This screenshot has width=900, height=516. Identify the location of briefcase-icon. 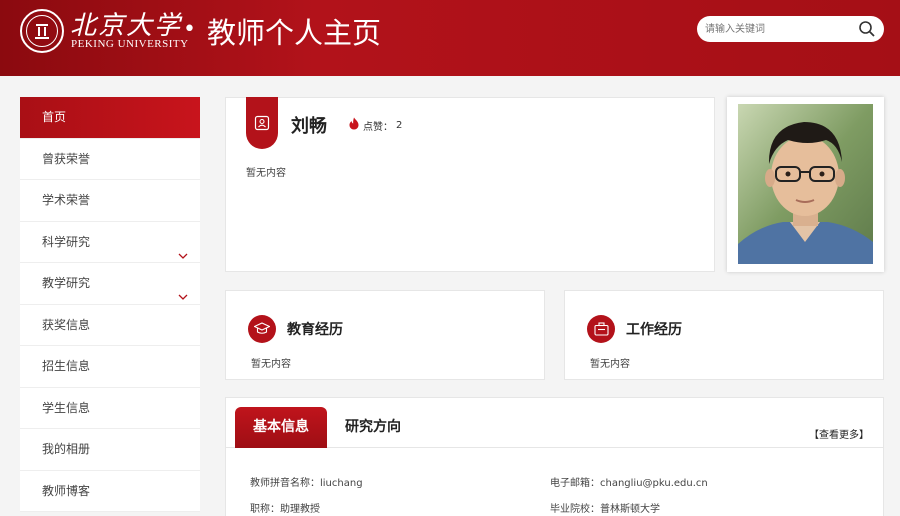
(601, 329).